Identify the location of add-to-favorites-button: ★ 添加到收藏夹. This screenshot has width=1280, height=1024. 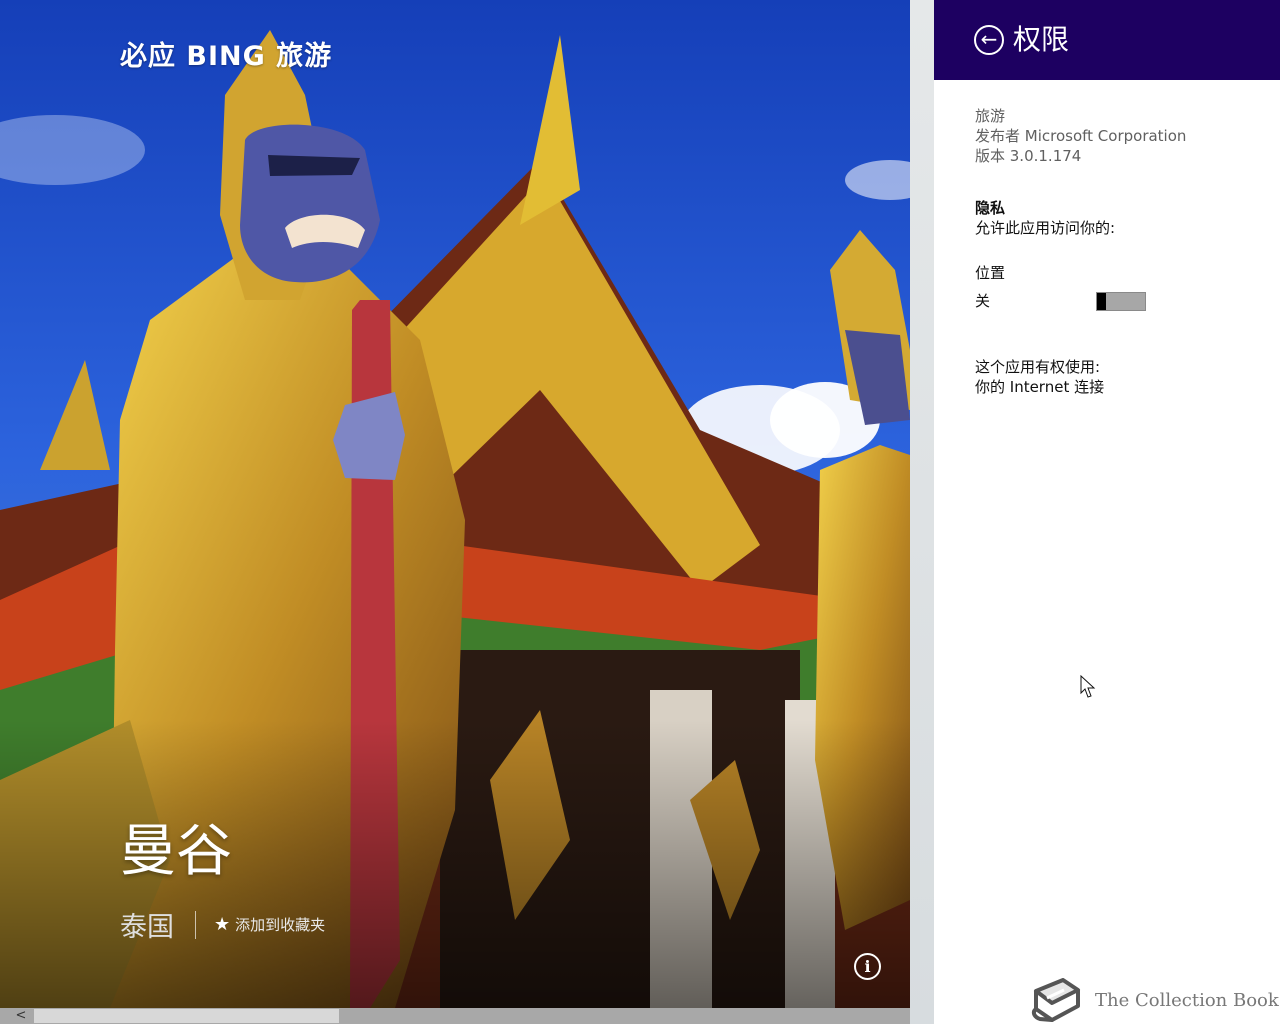
(269, 924).